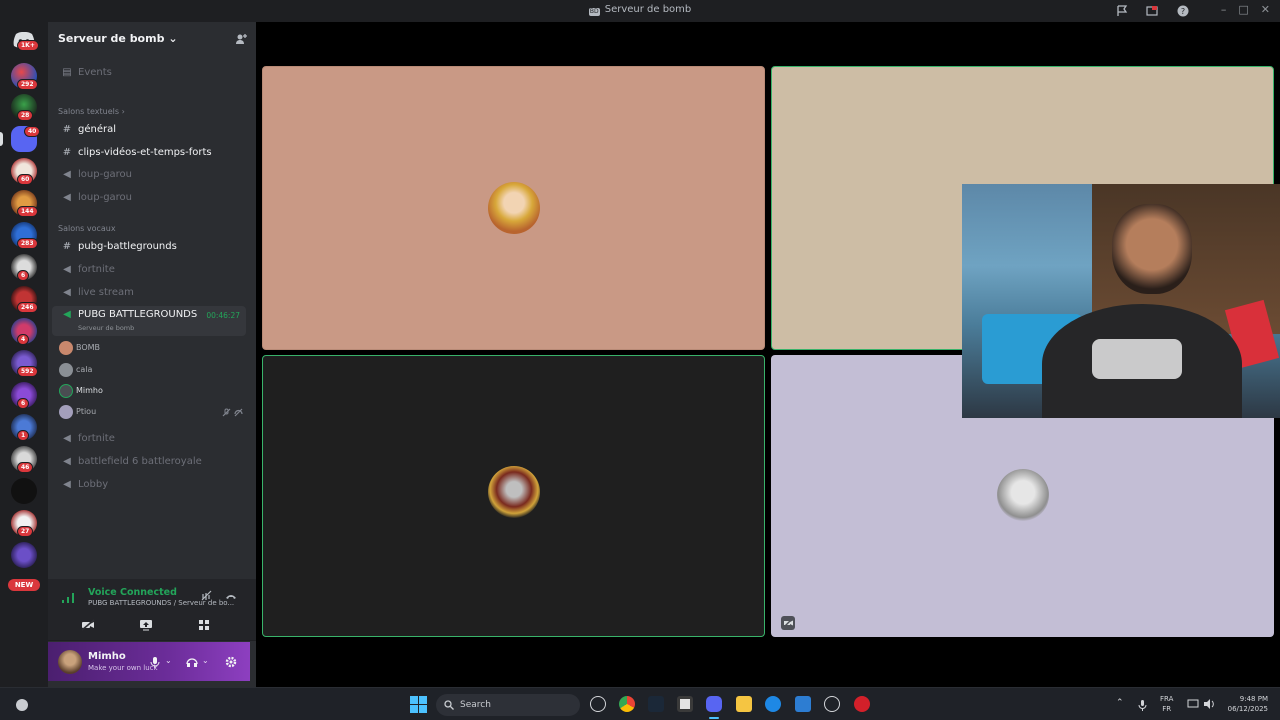 This screenshot has height=720, width=1280. I want to click on chrome-icon, so click(627, 704).